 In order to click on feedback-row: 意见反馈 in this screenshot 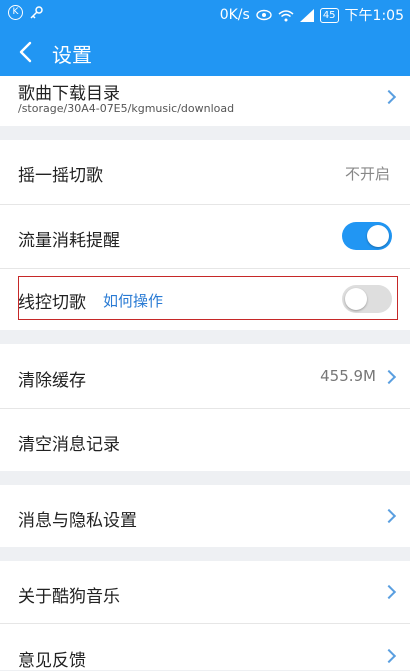, I will do `click(205, 647)`.